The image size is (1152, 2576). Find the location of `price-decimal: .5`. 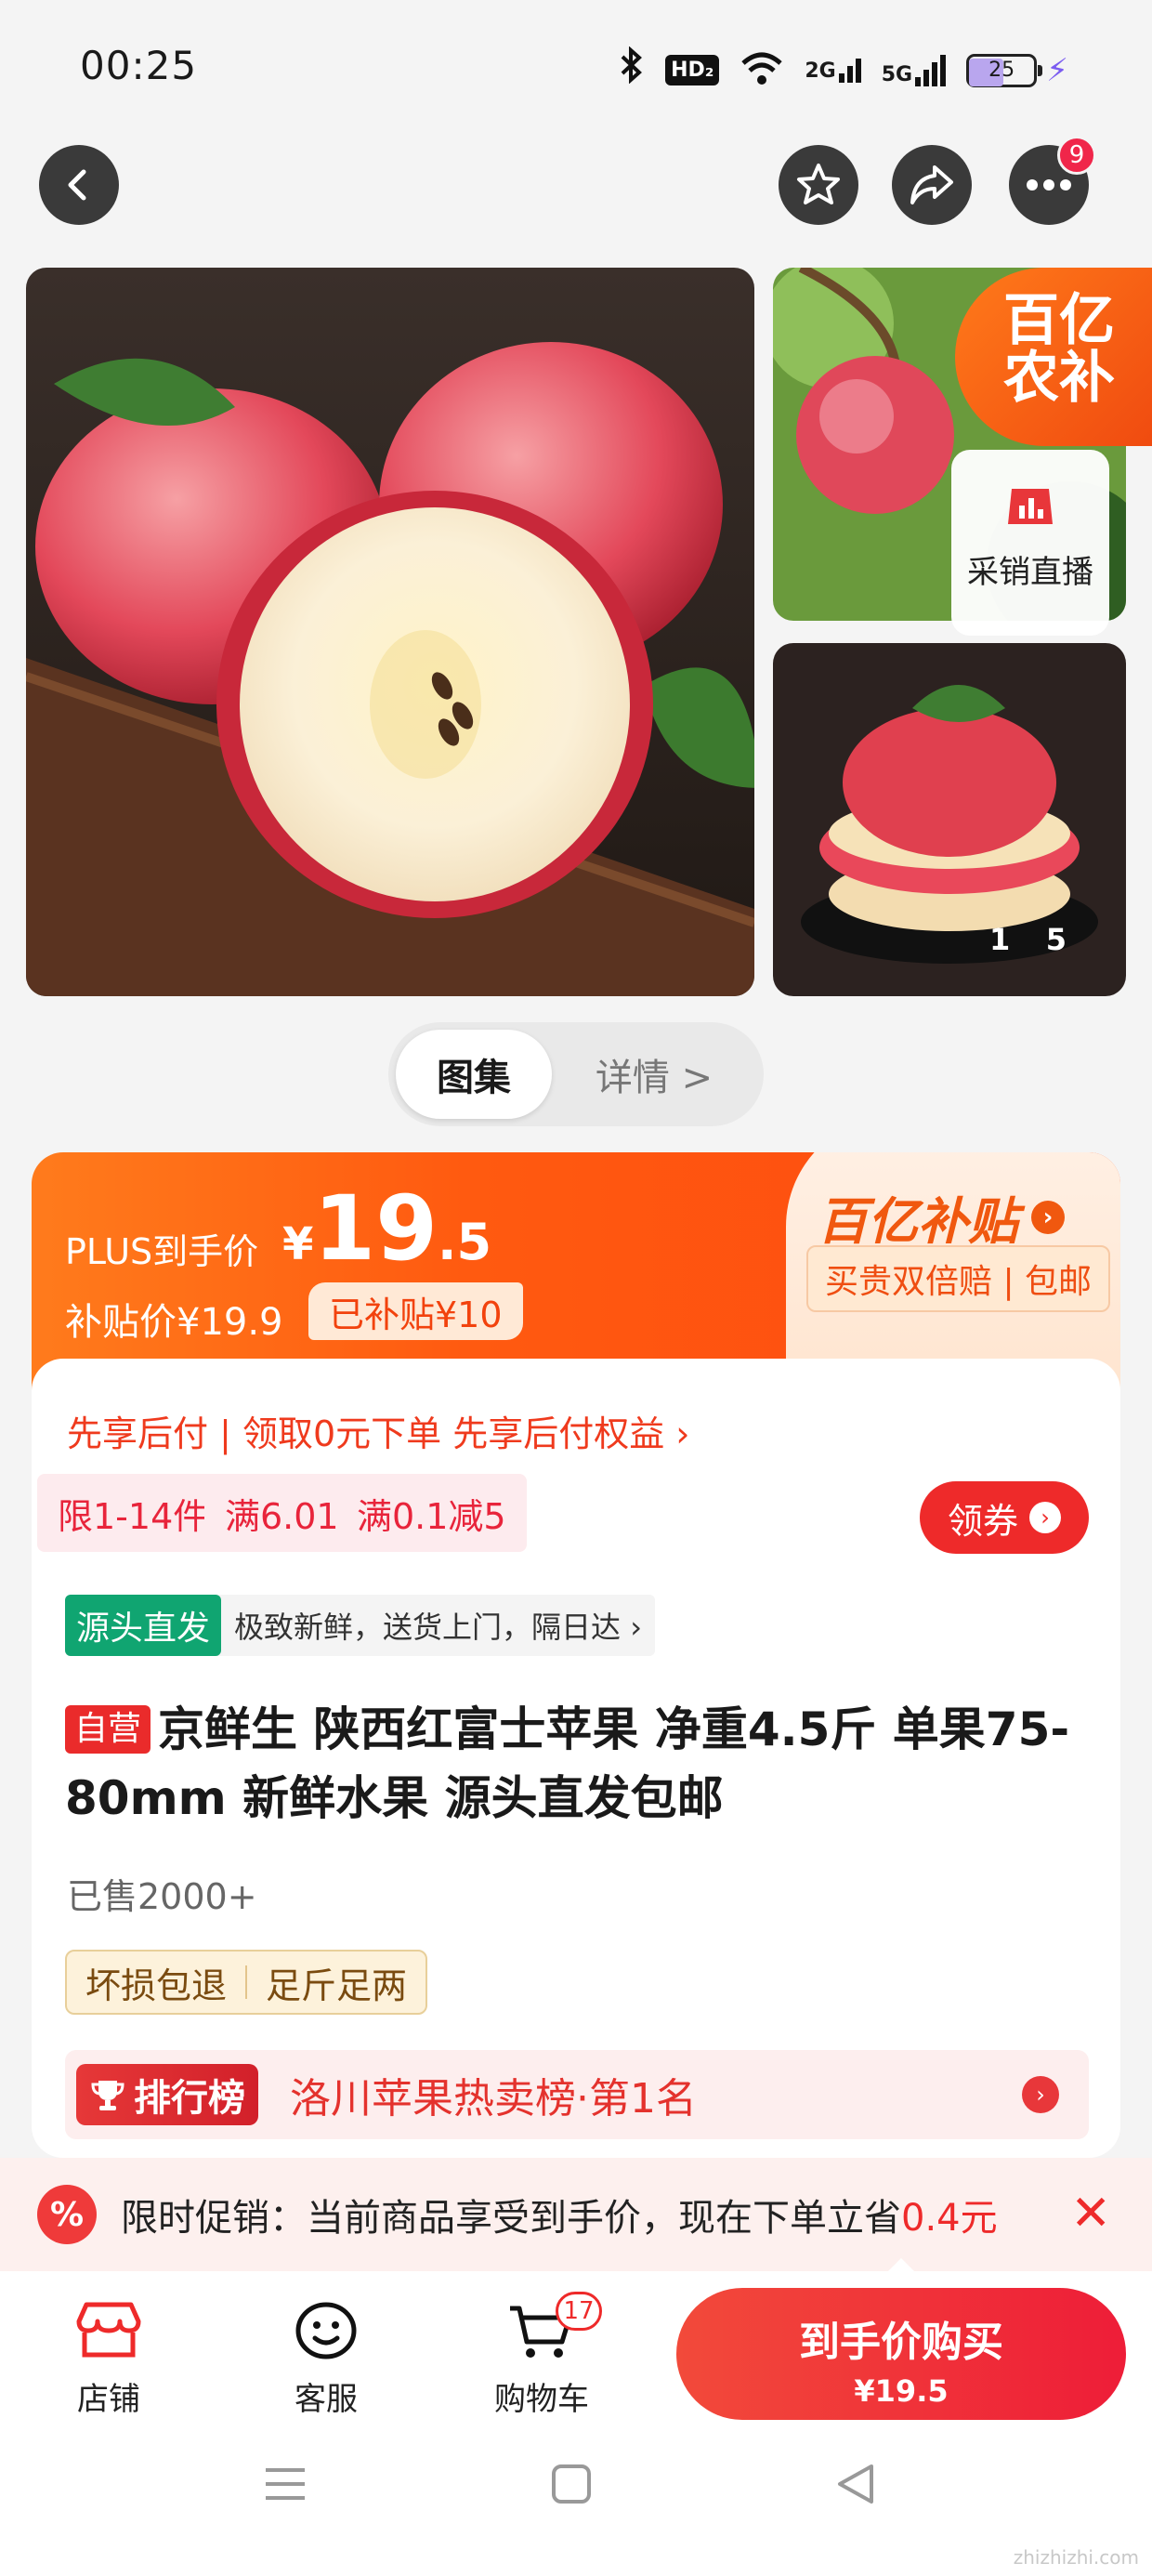

price-decimal: .5 is located at coordinates (465, 1242).